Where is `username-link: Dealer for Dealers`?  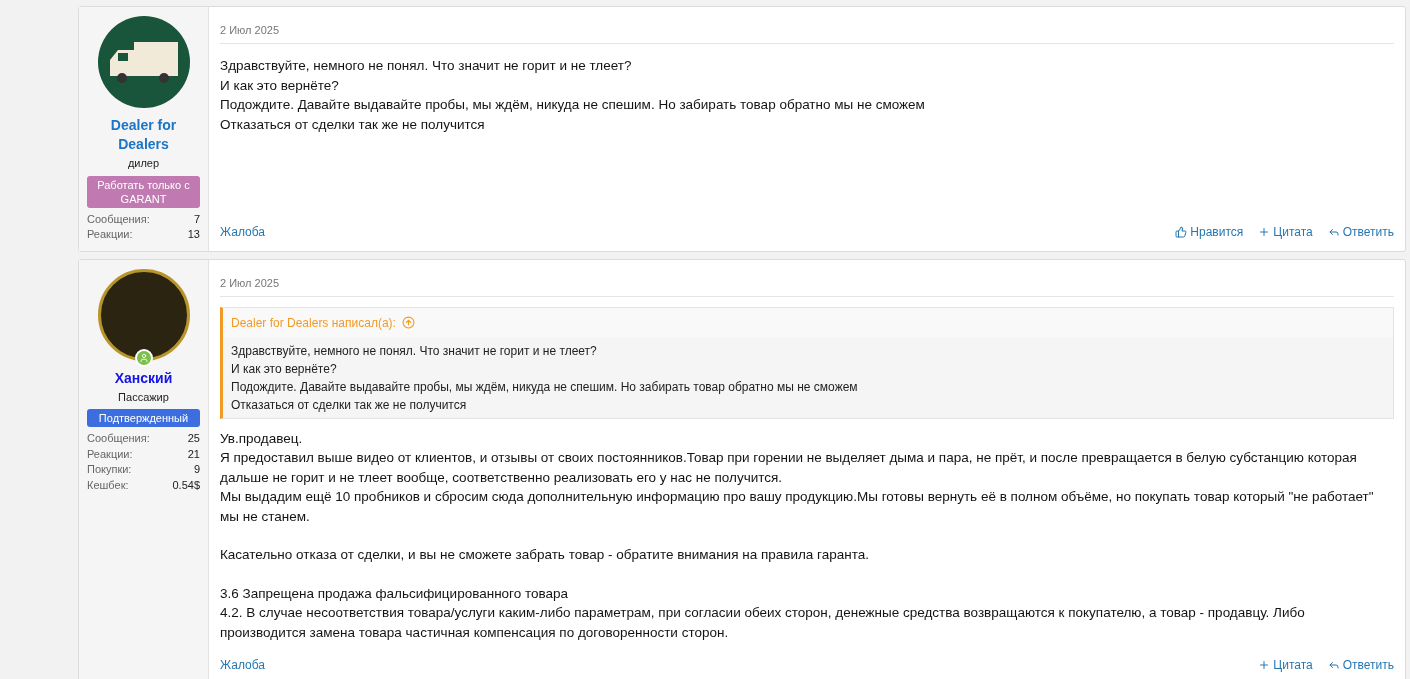
username-link: Dealer for Dealers is located at coordinates (143, 135).